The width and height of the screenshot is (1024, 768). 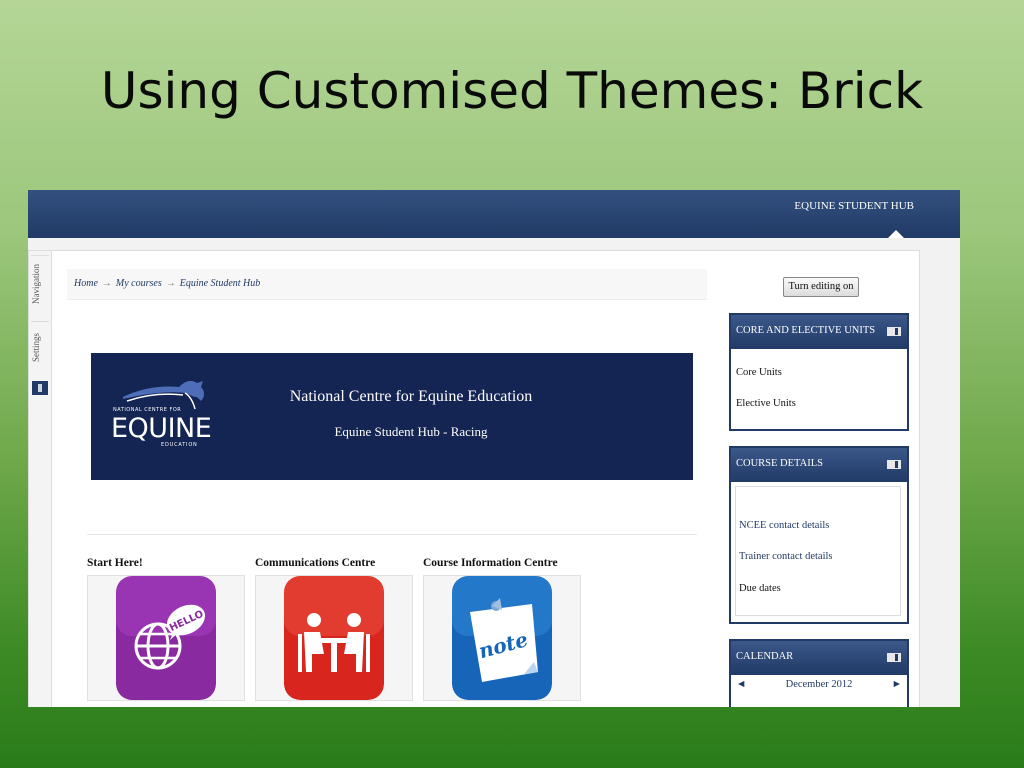 What do you see at coordinates (387, 284) in the screenshot?
I see `breadcrumb: Home → My courses → Equine Student Hub` at bounding box center [387, 284].